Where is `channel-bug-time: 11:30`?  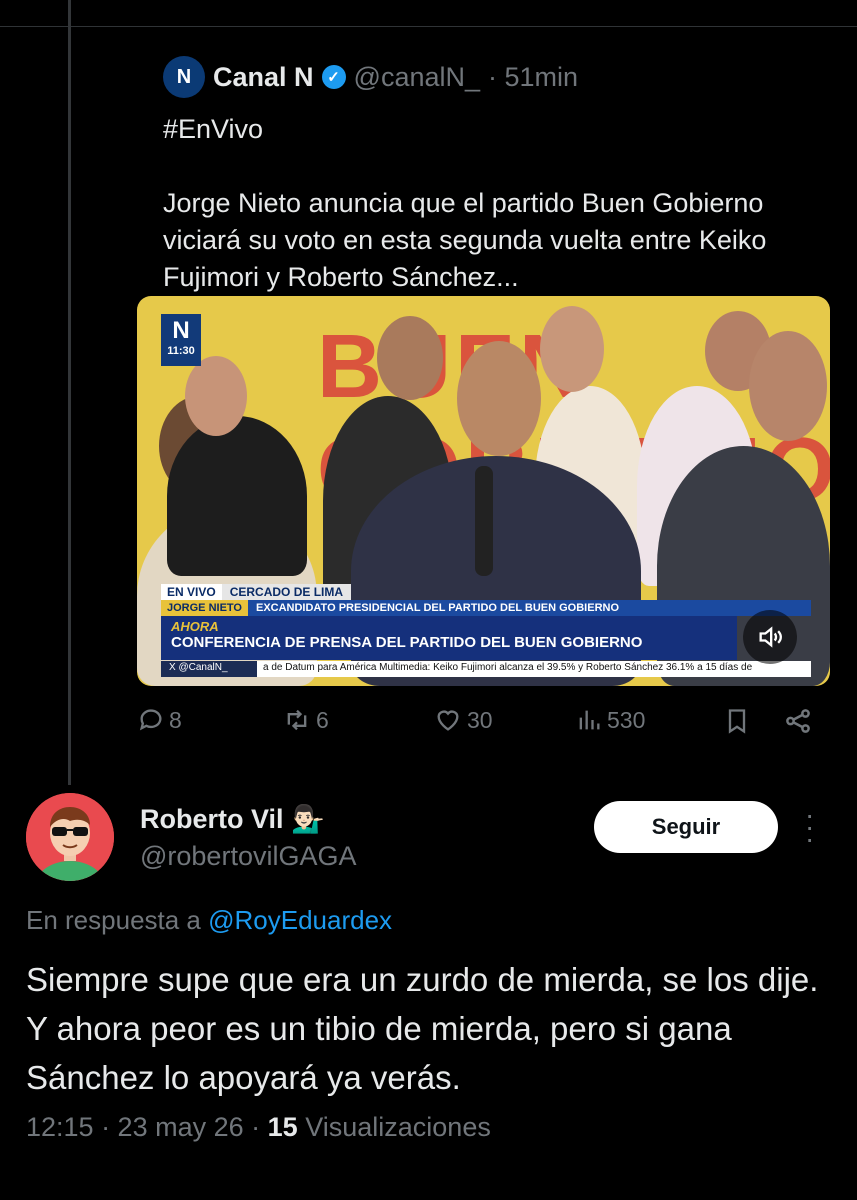 channel-bug-time: 11:30 is located at coordinates (181, 351).